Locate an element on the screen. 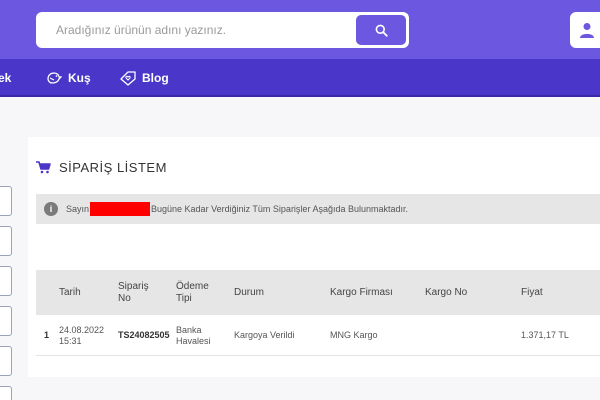  cell-order-no: TS24082505 is located at coordinates (144, 335).